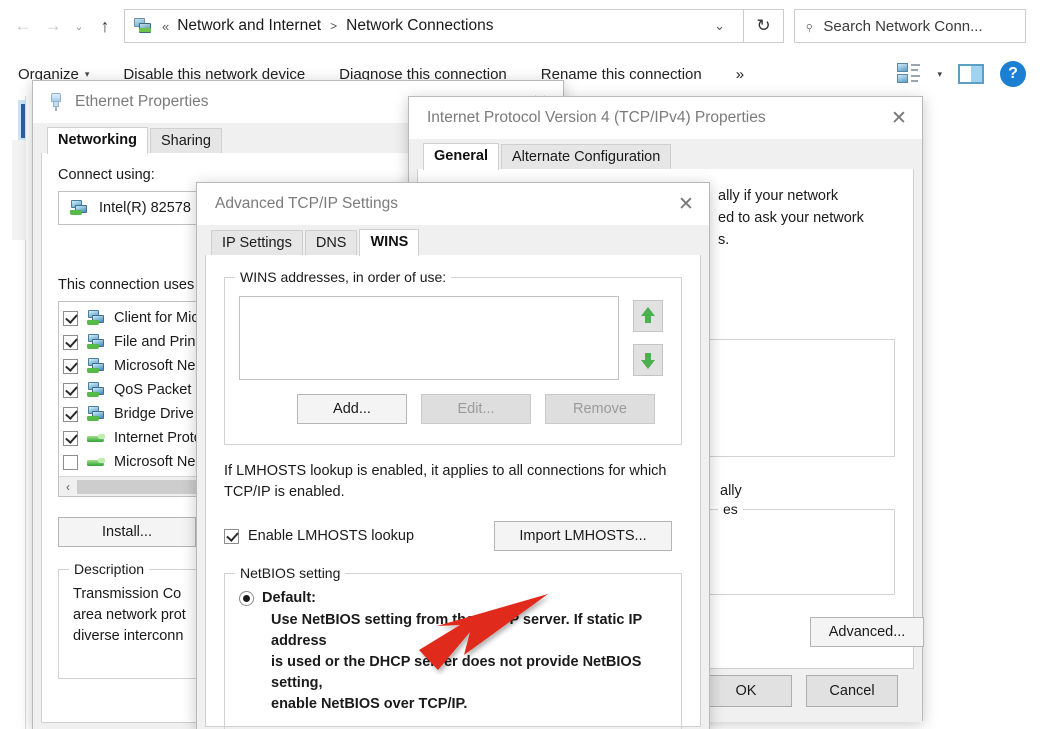 This screenshot has height=729, width=1050. What do you see at coordinates (109, 569) in the screenshot?
I see `description-legend: Description` at bounding box center [109, 569].